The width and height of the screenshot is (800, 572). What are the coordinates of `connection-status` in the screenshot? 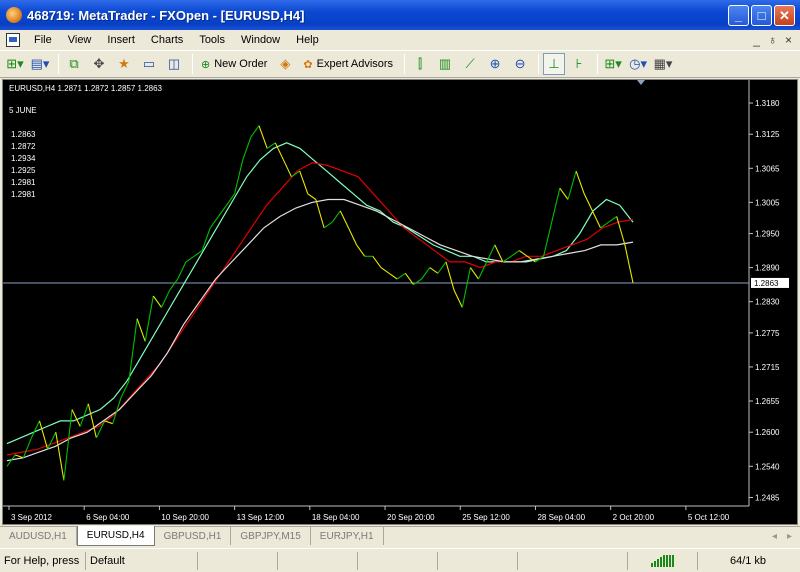 It's located at (663, 560).